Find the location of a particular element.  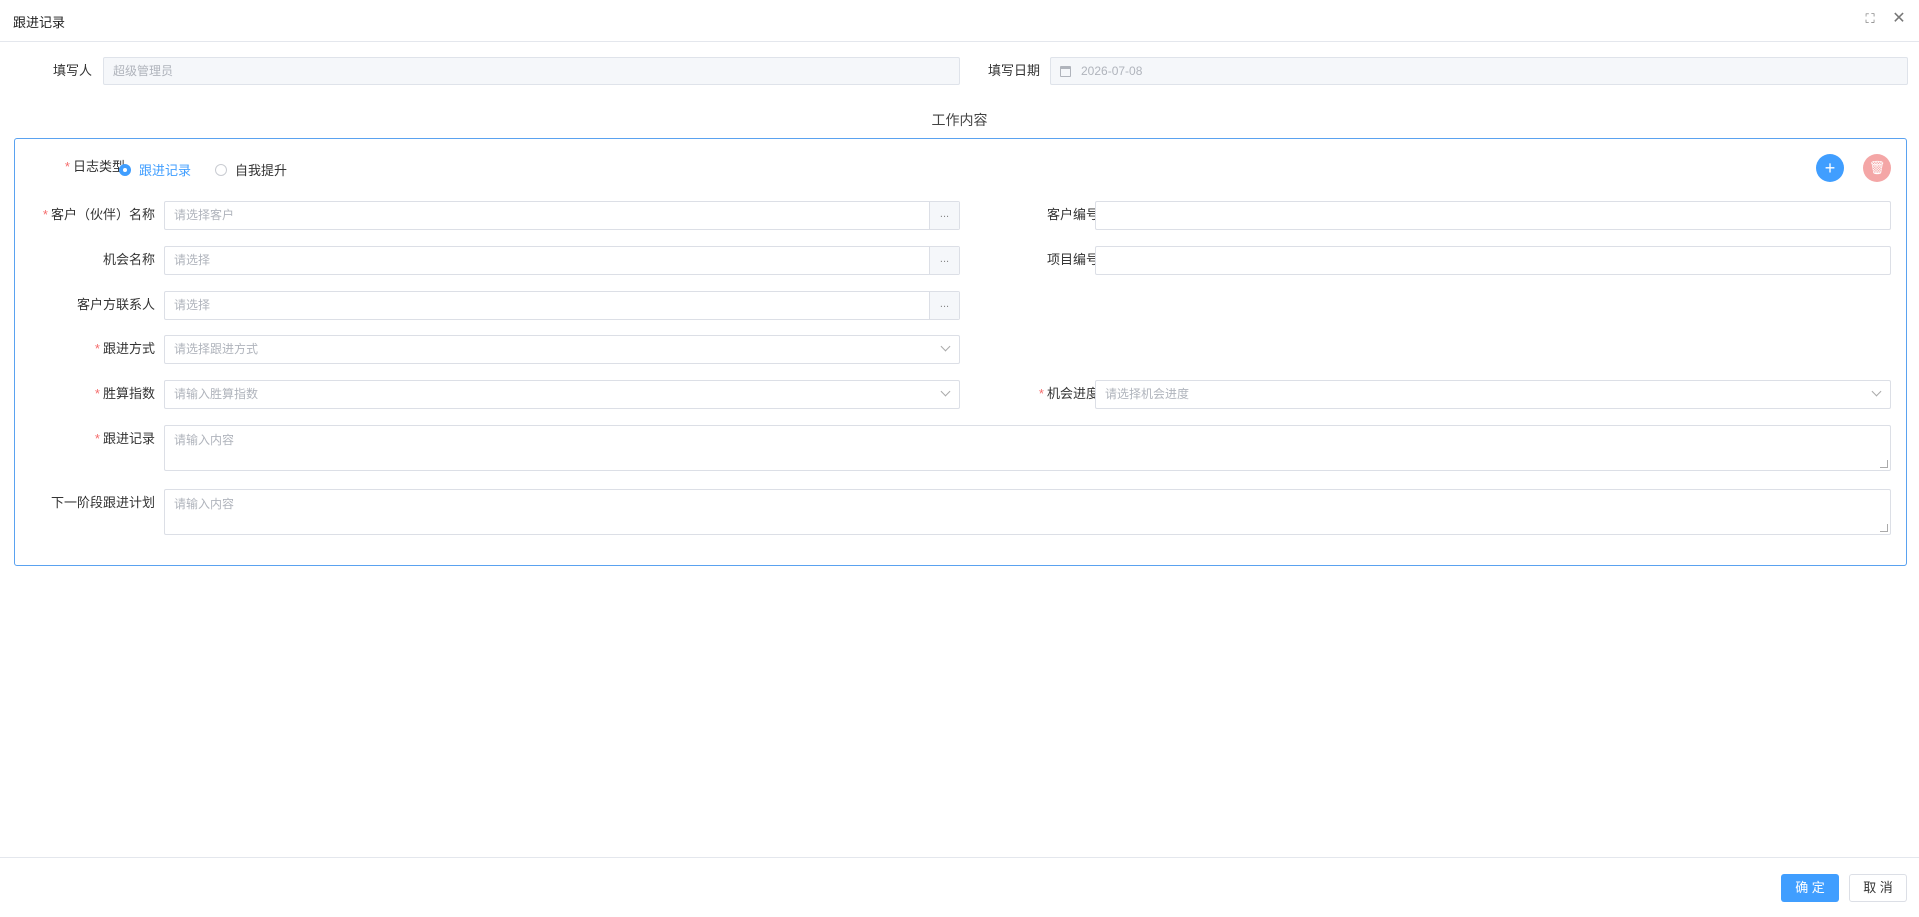

dialog-header: 跟进记录 ⛶ ✕ is located at coordinates (959, 21).